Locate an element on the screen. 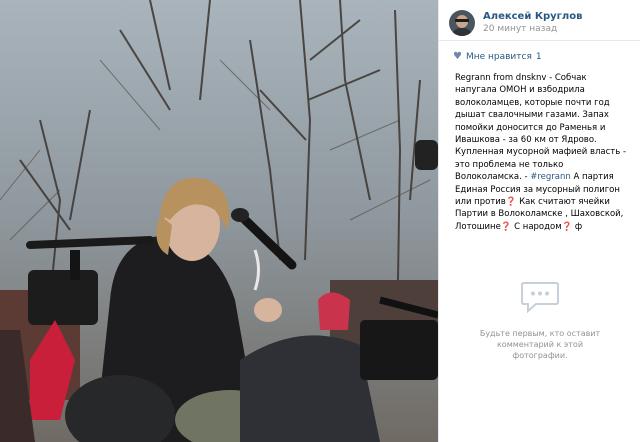 The width and height of the screenshot is (640, 442). post-time: 20 минут назад is located at coordinates (532, 29).